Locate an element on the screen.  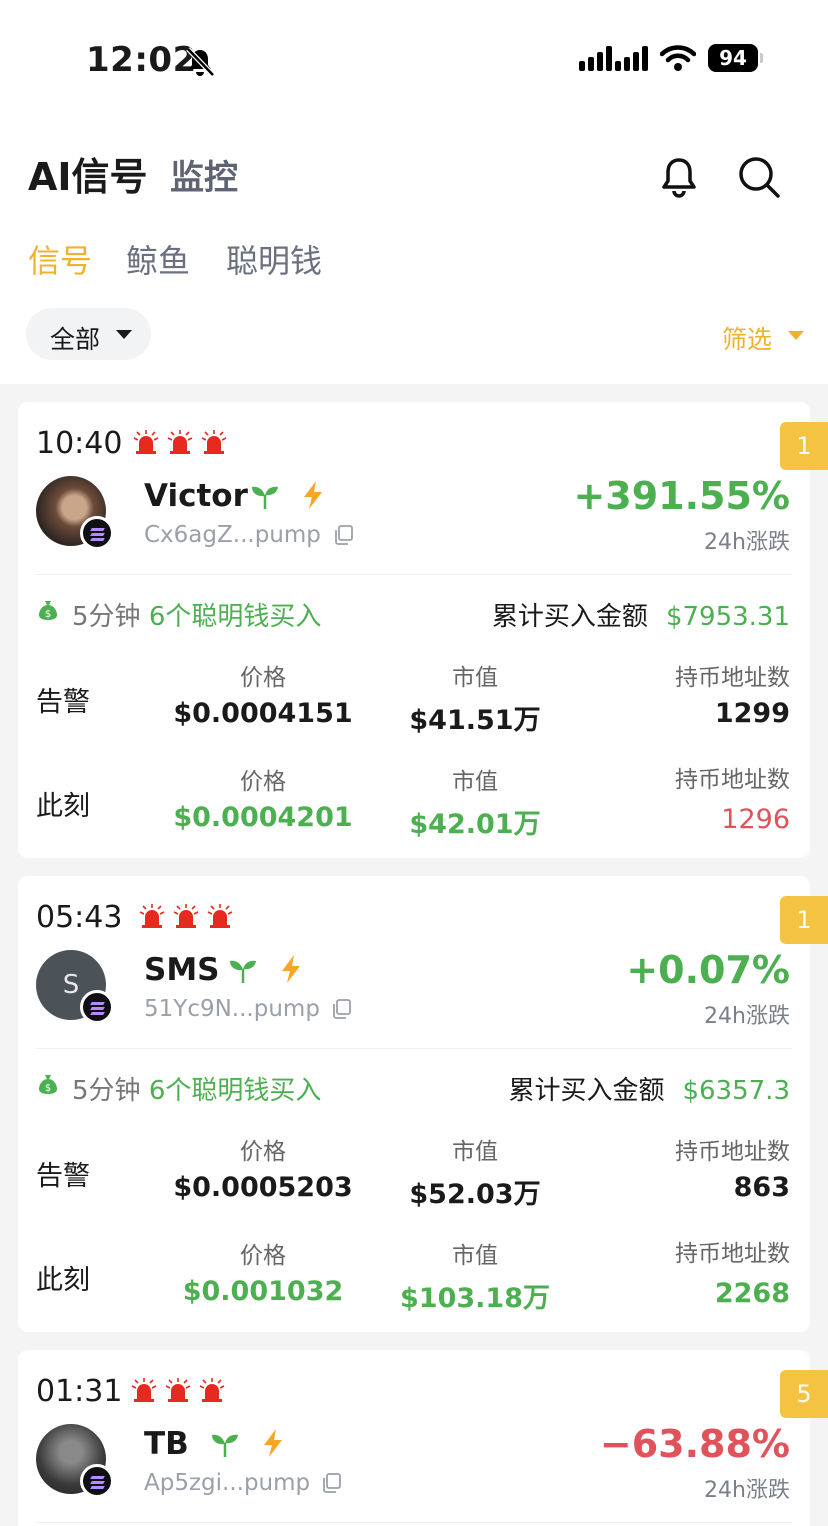
search-icon is located at coordinates (759, 177).